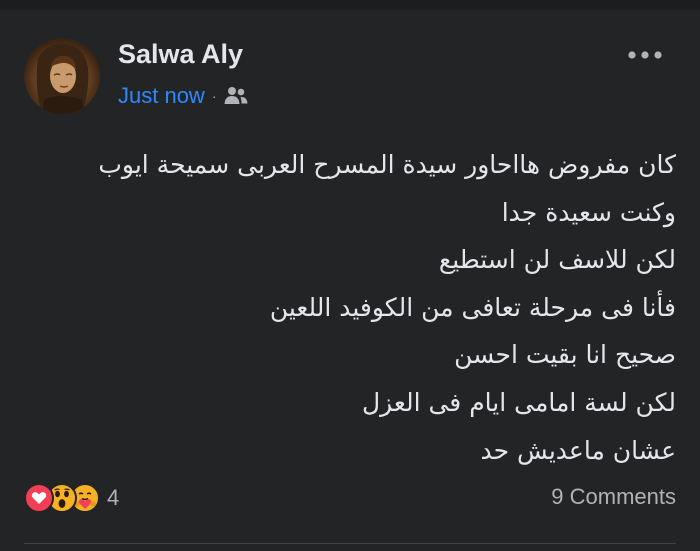  I want to click on more-horizontal-icon, so click(645, 55).